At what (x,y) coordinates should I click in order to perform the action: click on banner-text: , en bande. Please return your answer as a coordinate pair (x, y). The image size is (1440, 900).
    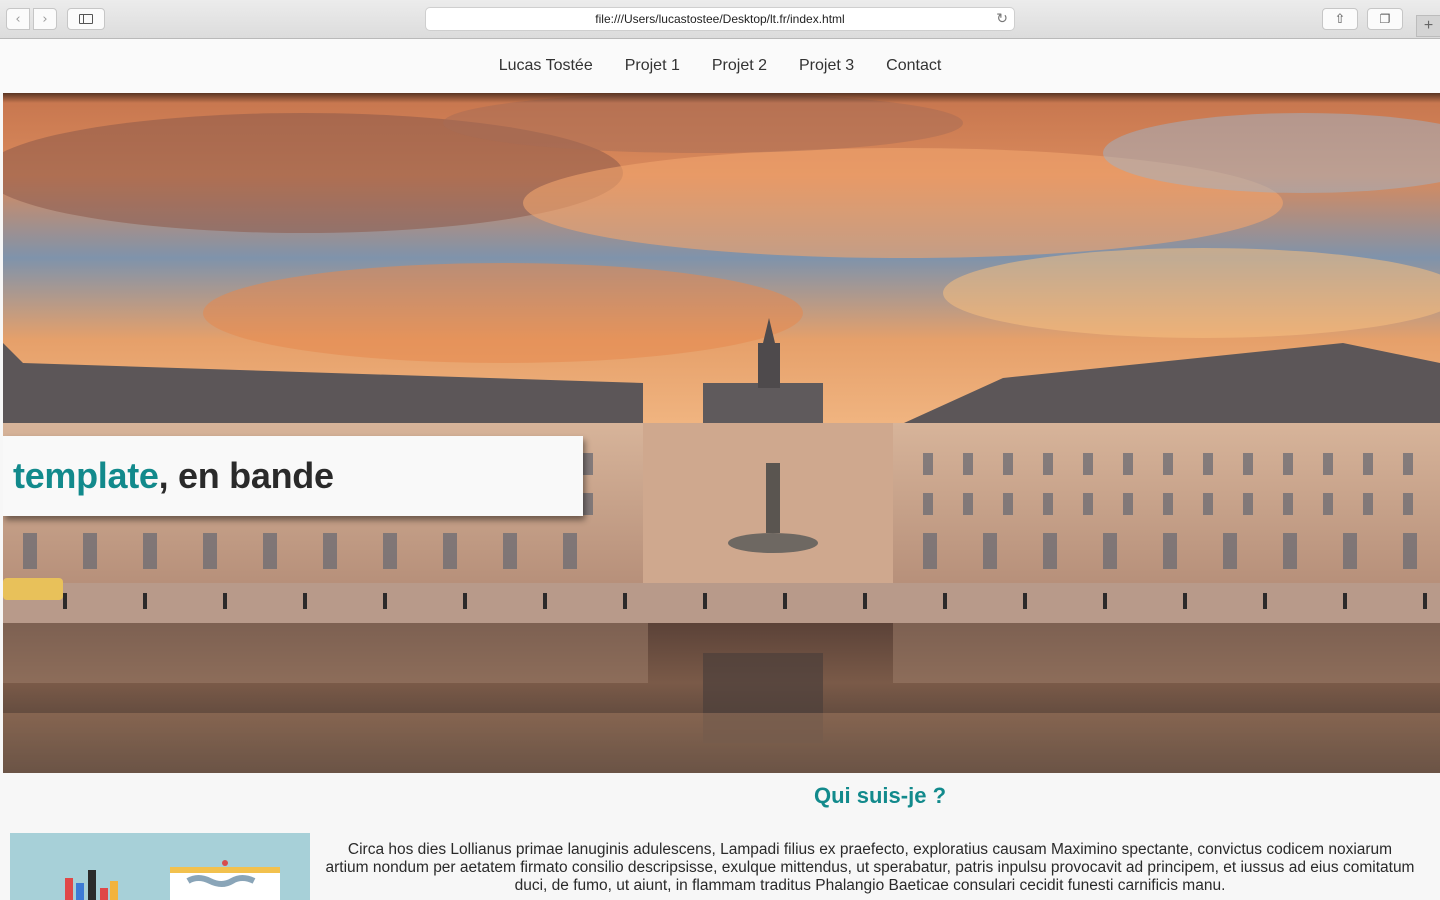
    Looking at the image, I should click on (246, 475).